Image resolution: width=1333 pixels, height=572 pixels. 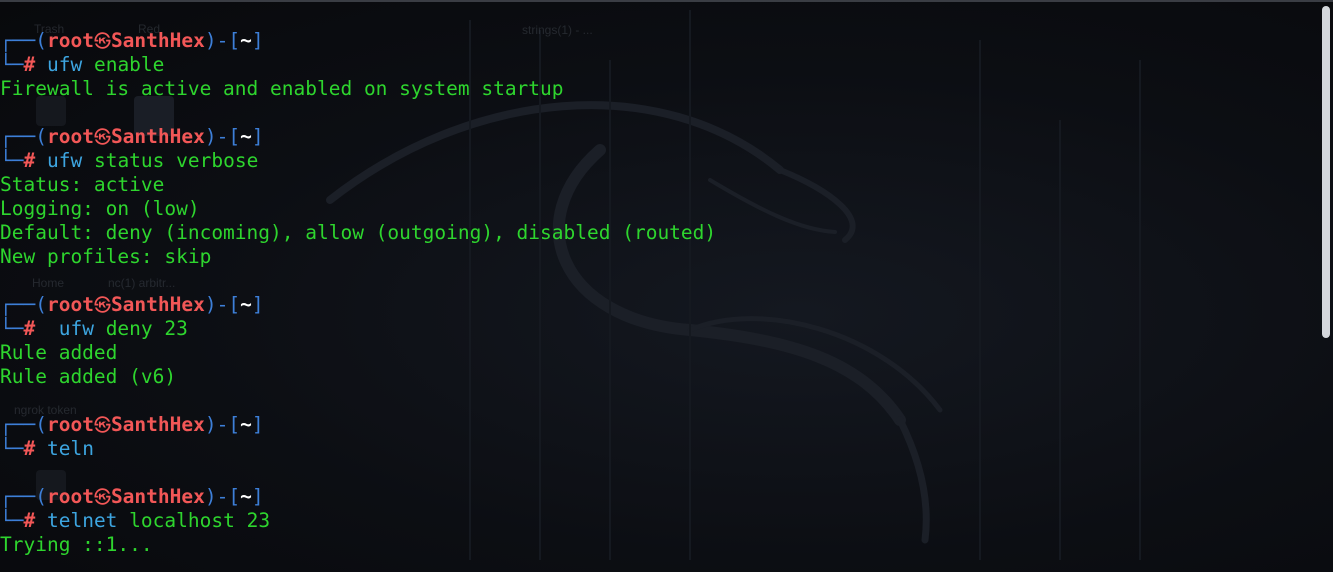 I want to click on output-line: Rule added, so click(x=59, y=352).